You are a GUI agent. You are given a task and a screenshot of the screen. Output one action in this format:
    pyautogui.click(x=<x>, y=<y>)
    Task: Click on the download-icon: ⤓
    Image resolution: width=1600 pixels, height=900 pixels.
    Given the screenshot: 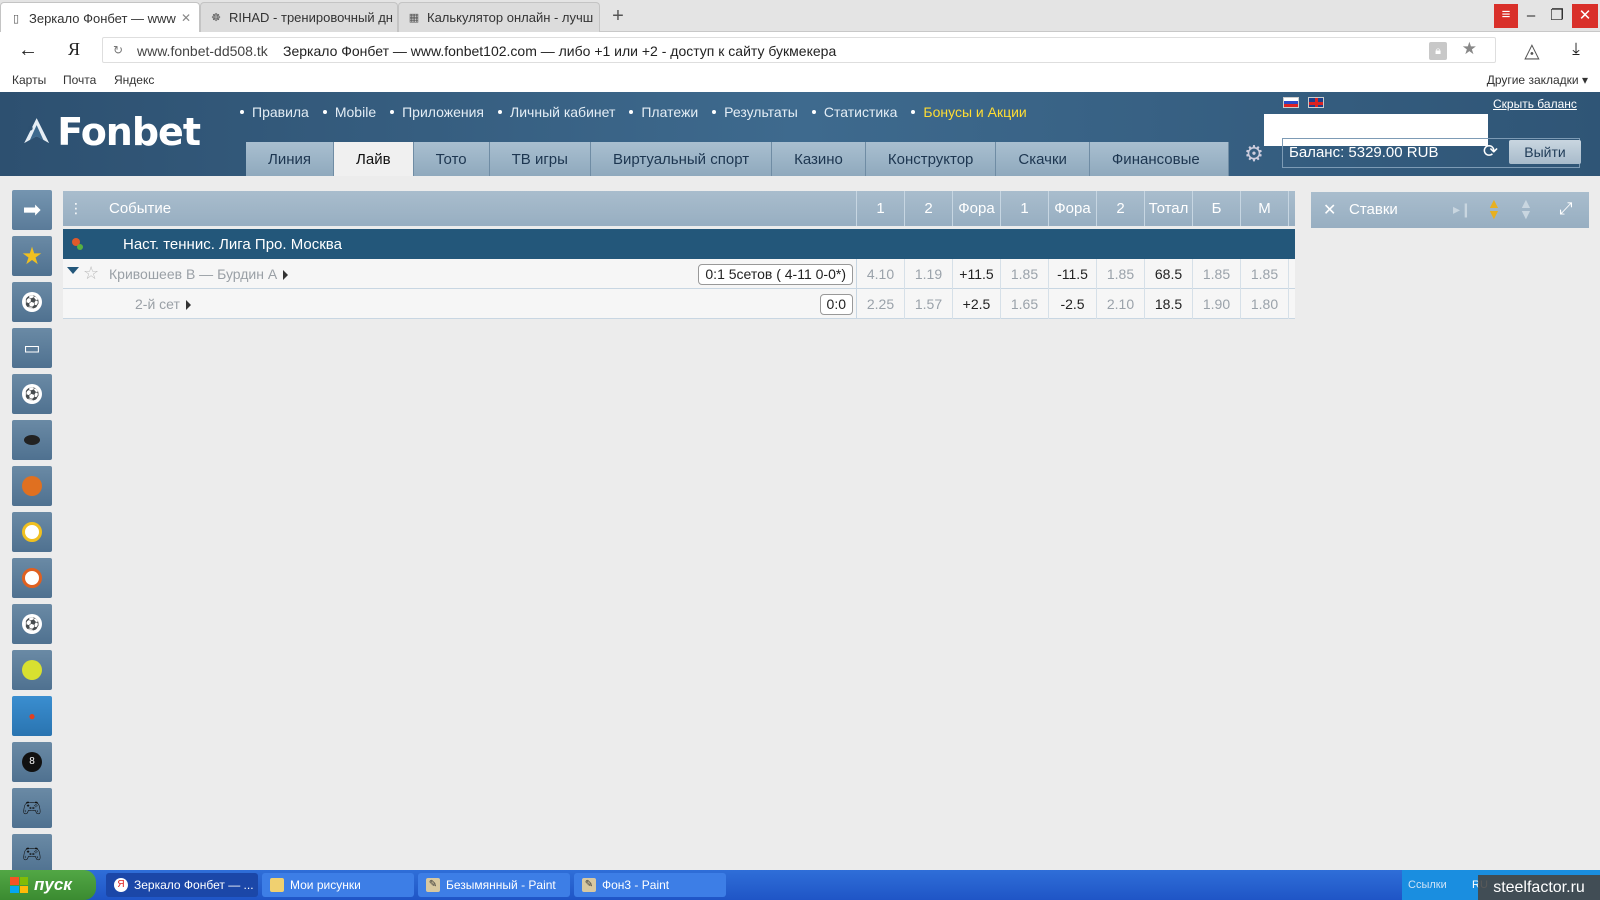 What is the action you would take?
    pyautogui.click(x=1576, y=50)
    